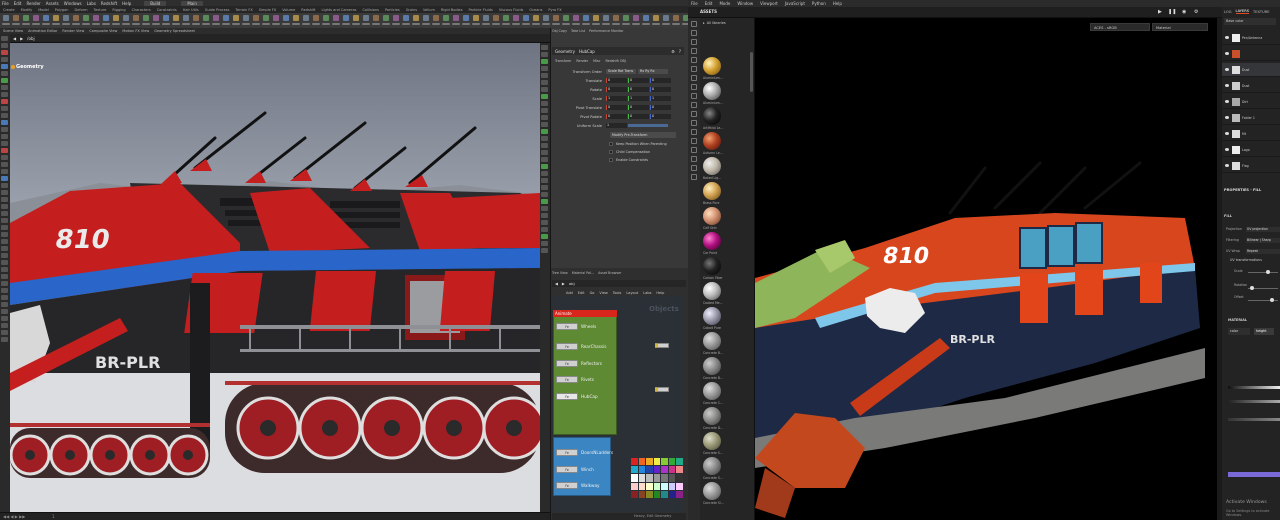 This screenshot has width=1280, height=520. Describe the element at coordinates (155, 3) in the screenshot. I see `desktop-build-dropdown: Build` at that location.